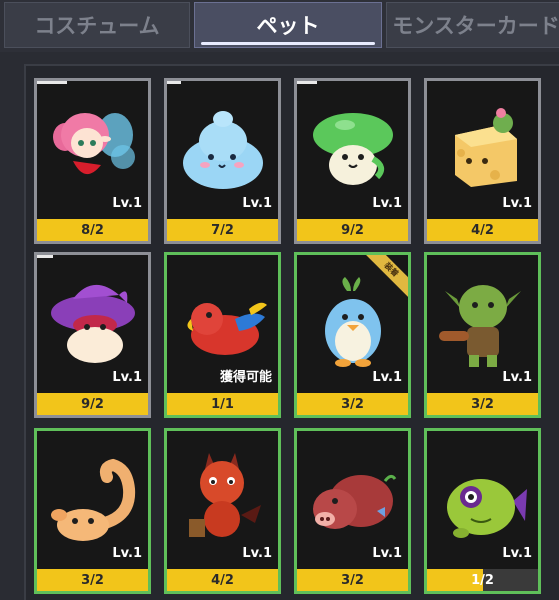 The width and height of the screenshot is (559, 600). Describe the element at coordinates (288, 25) in the screenshot. I see `tab-pet: ペット` at that location.